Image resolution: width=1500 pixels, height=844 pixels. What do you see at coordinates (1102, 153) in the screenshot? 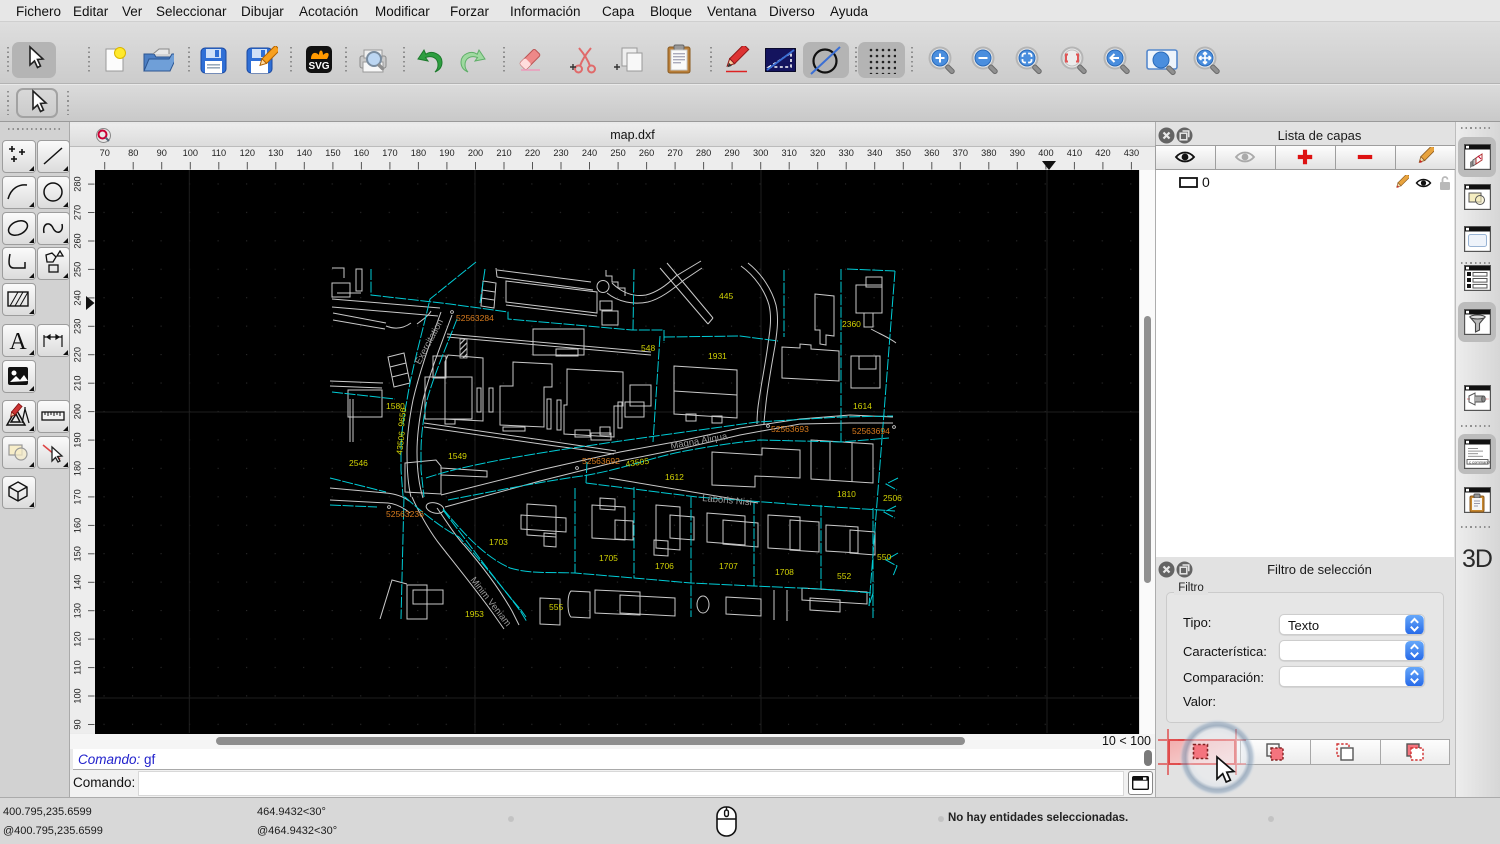
I see `svg-text: 420` at bounding box center [1102, 153].